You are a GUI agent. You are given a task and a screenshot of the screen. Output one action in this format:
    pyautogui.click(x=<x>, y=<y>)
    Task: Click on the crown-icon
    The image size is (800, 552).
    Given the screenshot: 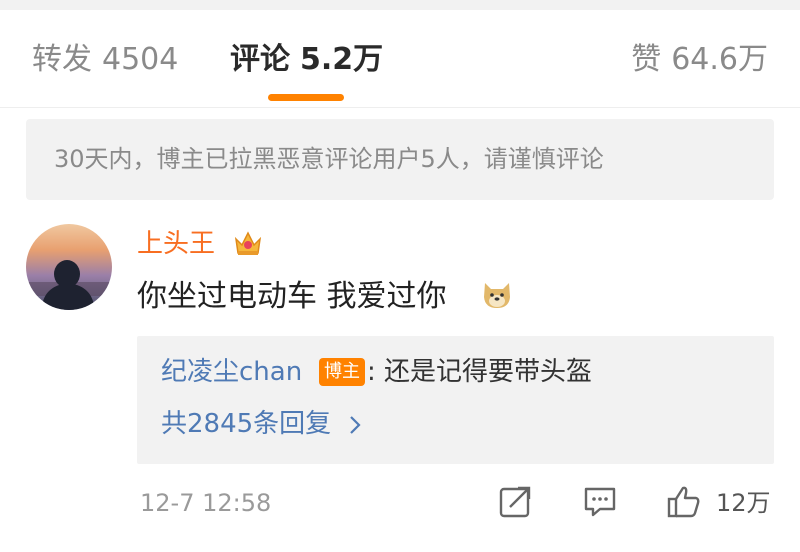 What is the action you would take?
    pyautogui.click(x=248, y=243)
    